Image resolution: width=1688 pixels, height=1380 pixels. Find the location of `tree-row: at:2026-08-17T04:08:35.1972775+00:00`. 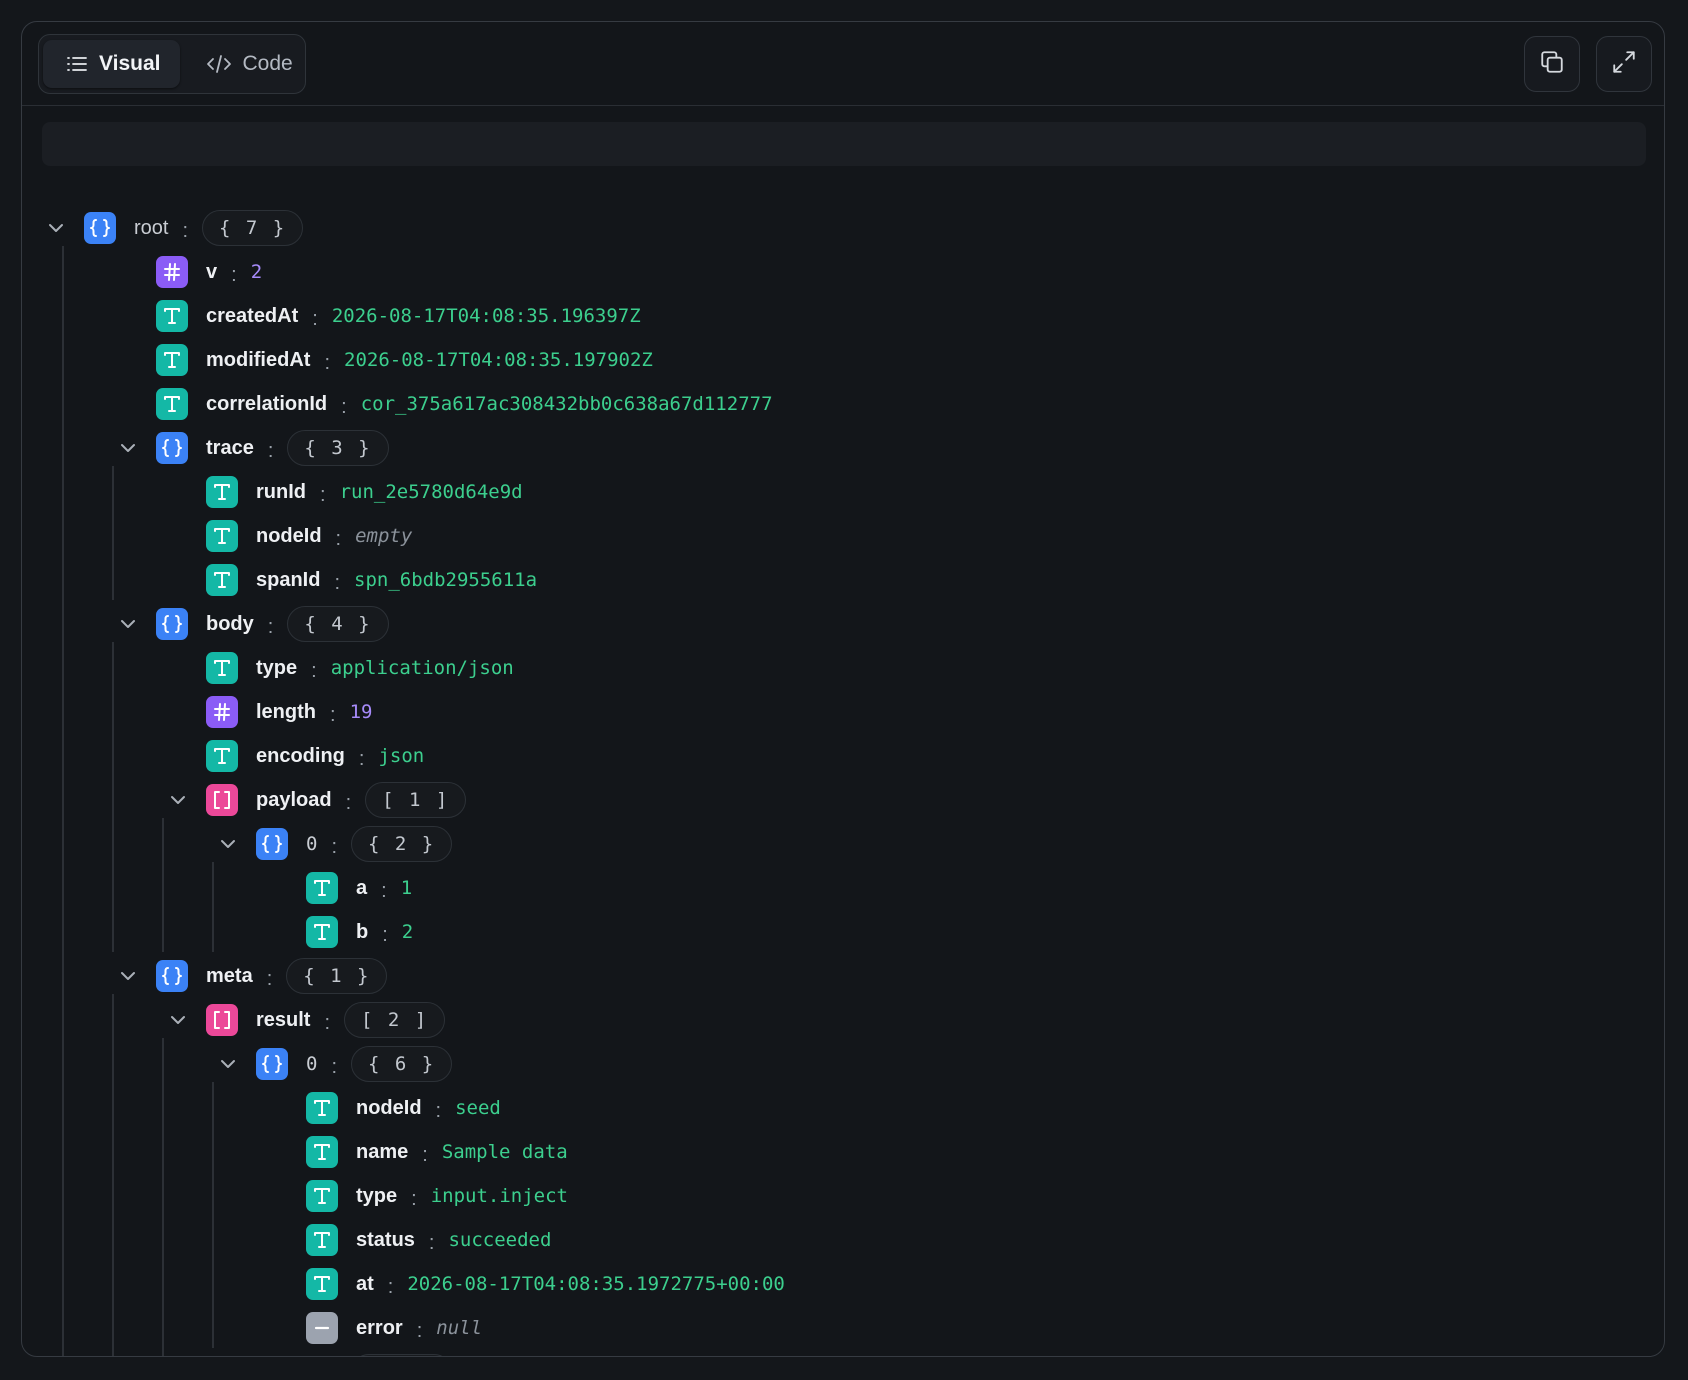

tree-row: at:2026-08-17T04:08:35.1972775+00:00 is located at coordinates (545, 1284).